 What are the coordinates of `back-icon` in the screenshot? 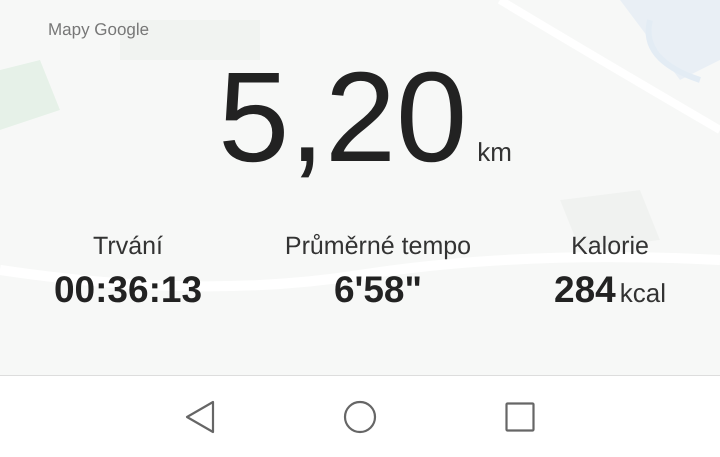 It's located at (200, 417).